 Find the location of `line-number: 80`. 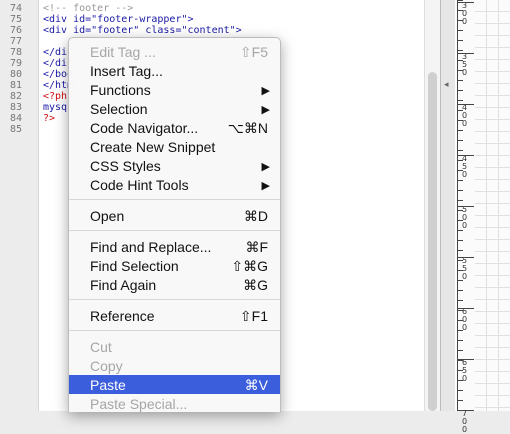

line-number: 80 is located at coordinates (15, 74).